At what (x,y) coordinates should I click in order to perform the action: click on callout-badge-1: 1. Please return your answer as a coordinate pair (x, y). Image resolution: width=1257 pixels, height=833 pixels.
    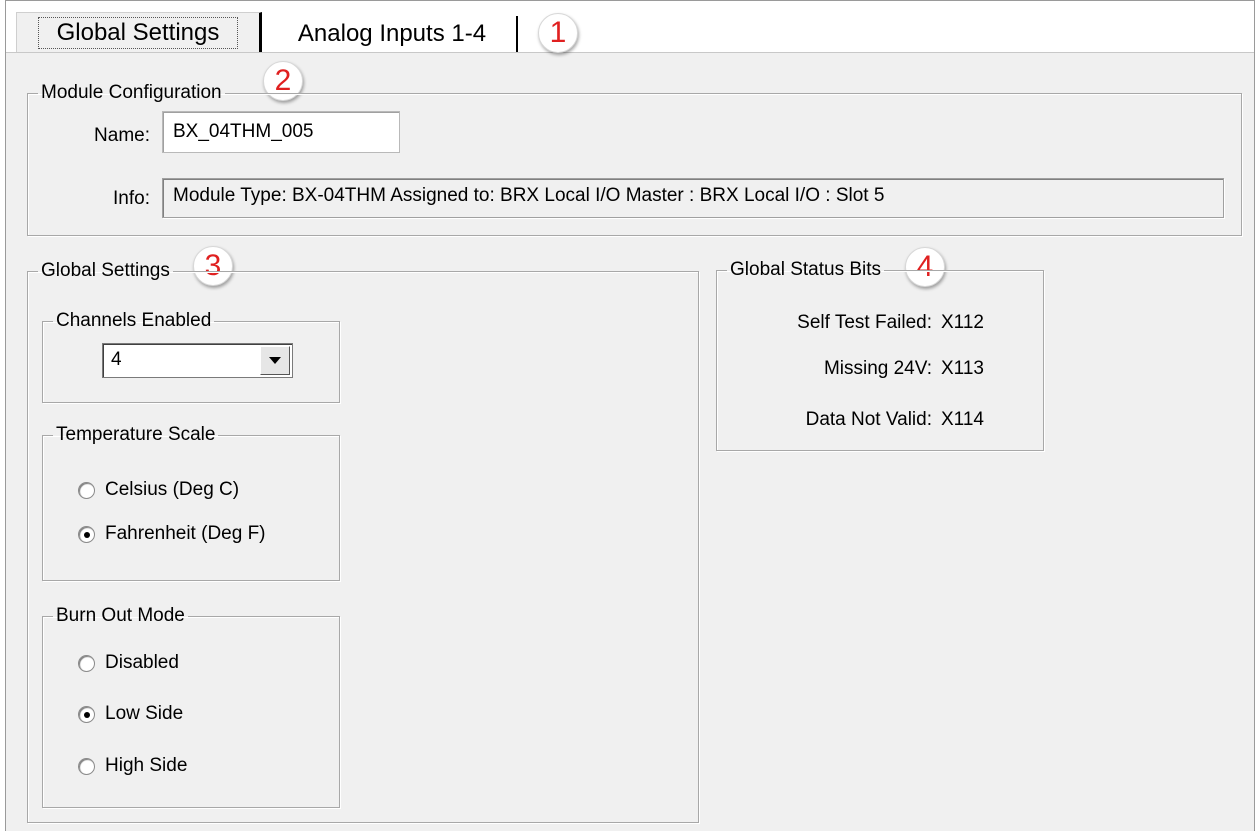
    Looking at the image, I should click on (558, 33).